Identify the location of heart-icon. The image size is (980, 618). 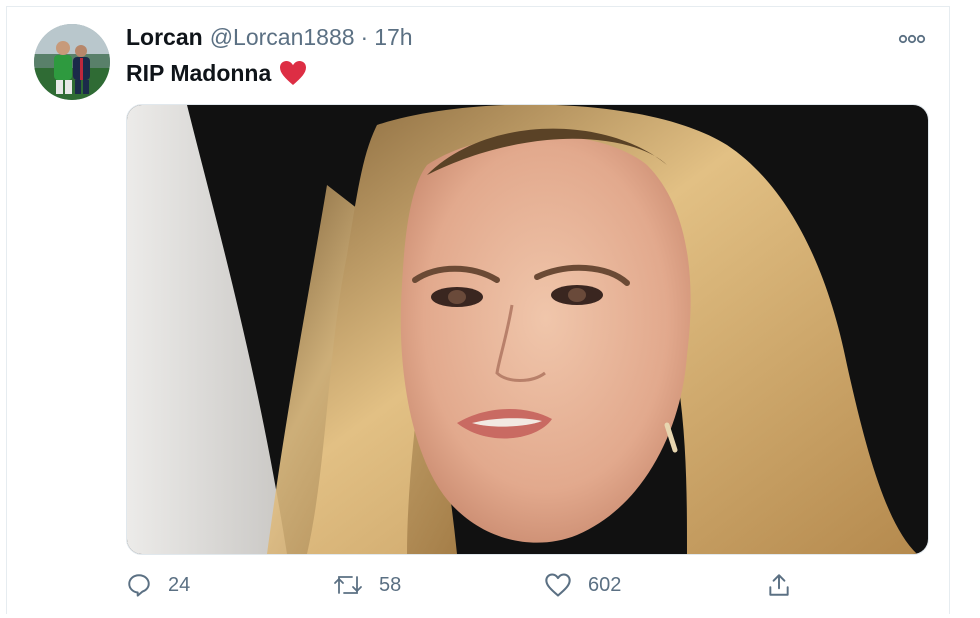
(558, 585).